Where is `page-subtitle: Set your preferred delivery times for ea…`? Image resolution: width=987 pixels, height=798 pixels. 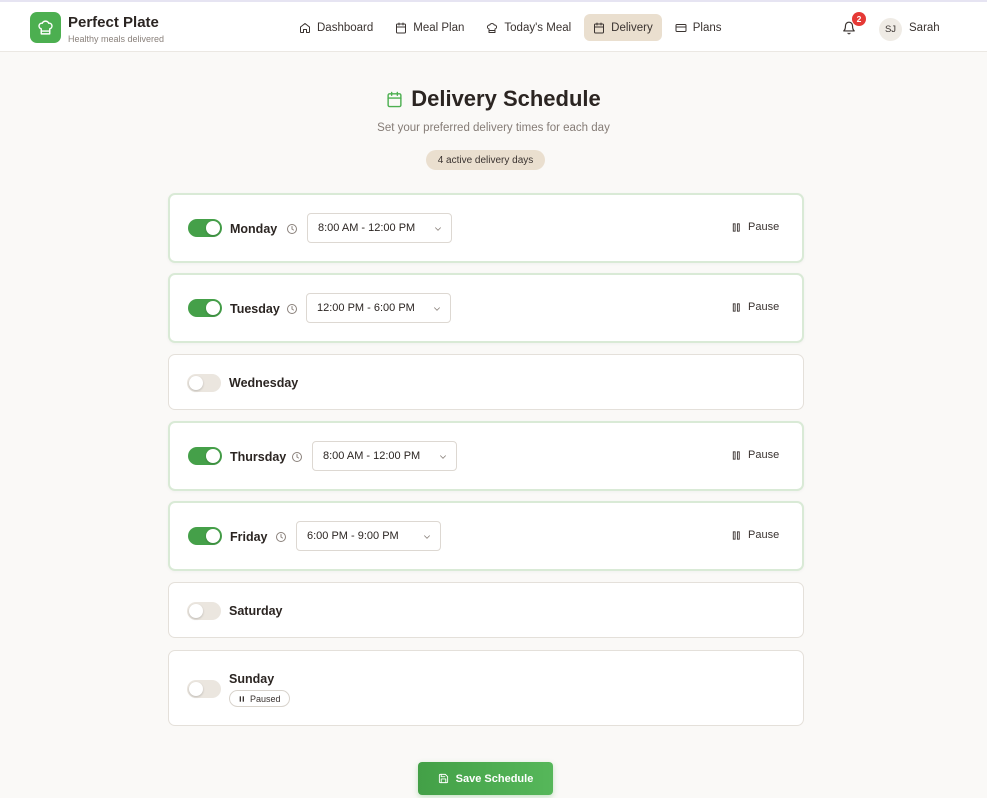
page-subtitle: Set your preferred delivery times for ea… is located at coordinates (493, 128).